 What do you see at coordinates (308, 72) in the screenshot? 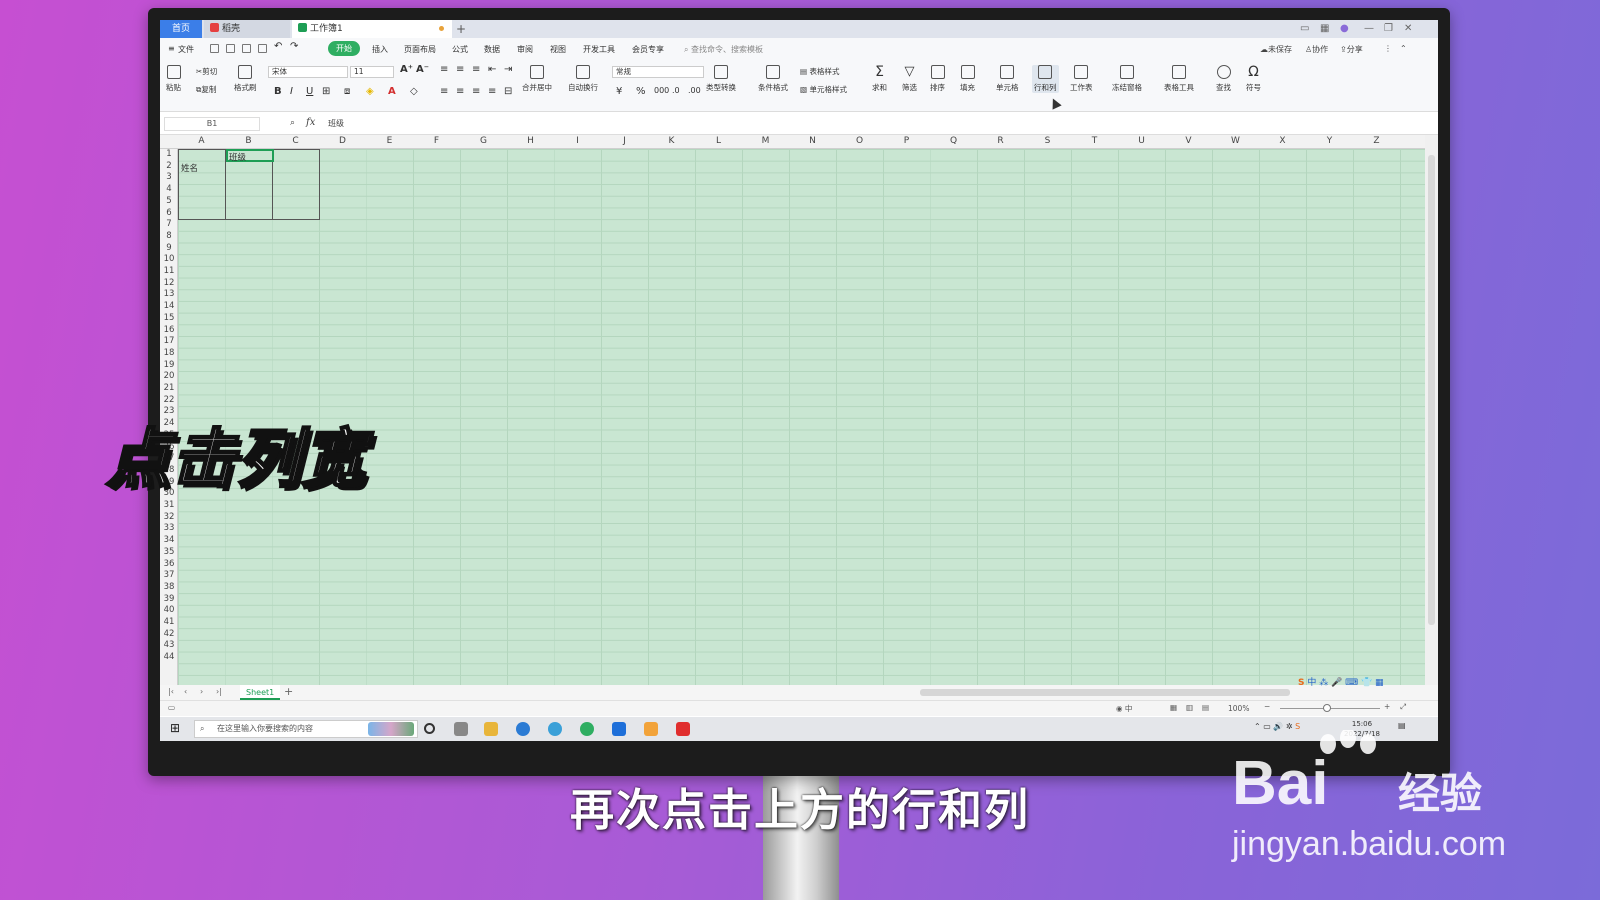
I see `font-name-select: 宋体` at bounding box center [308, 72].